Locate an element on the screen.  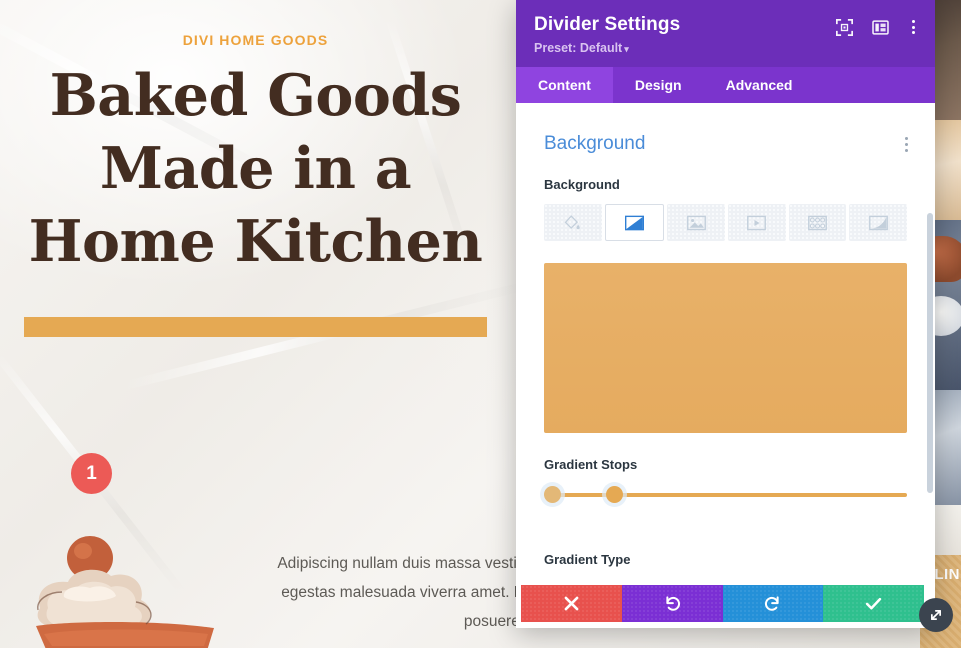
gradient-icon is located at coordinates (634, 222).